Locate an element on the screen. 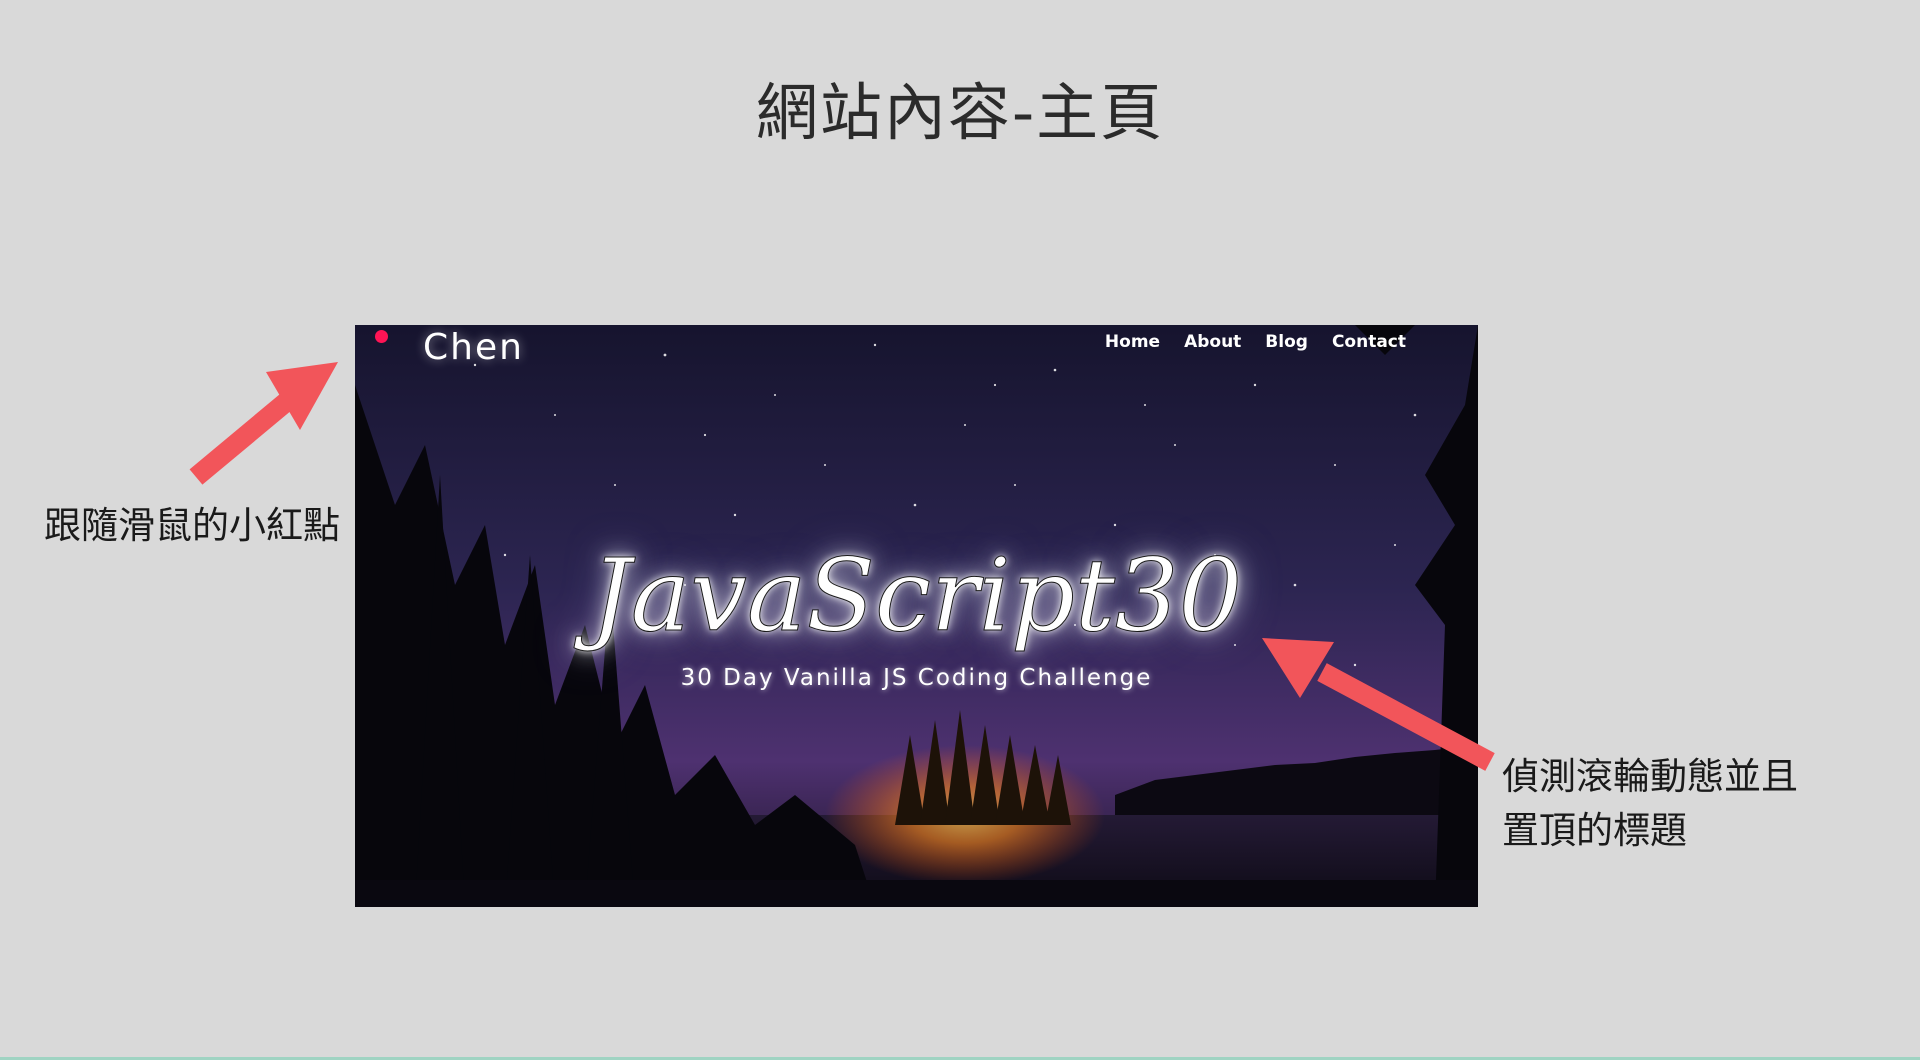  red-dot-icon is located at coordinates (381, 336).